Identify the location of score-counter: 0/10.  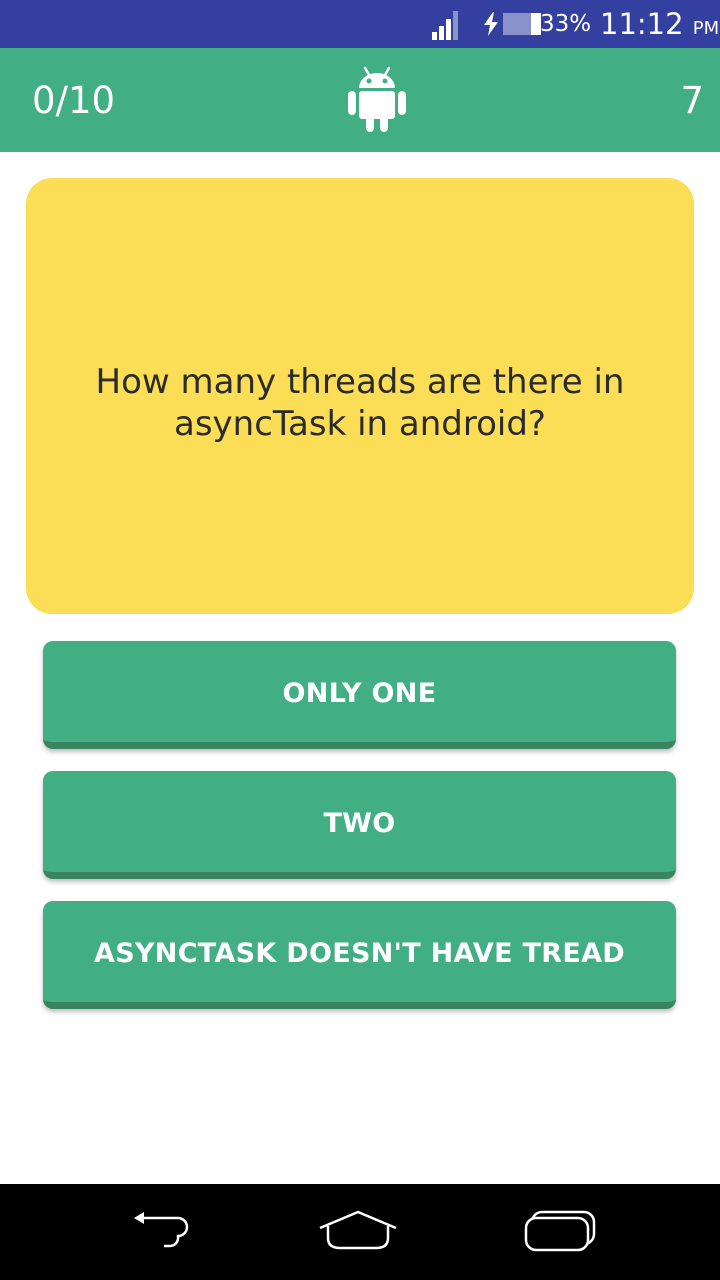
(74, 100).